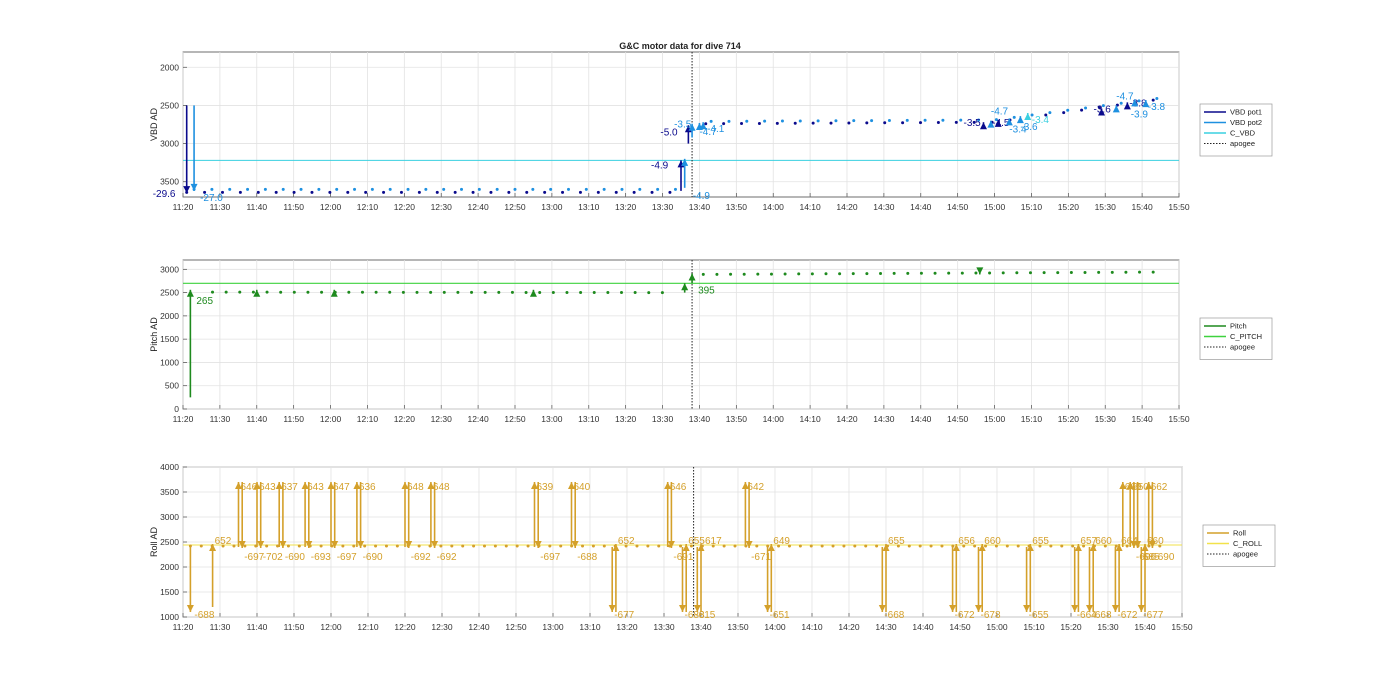 This screenshot has height=693, width=1400. Describe the element at coordinates (295, 557) in the screenshot. I see `event-label: -690` at that location.